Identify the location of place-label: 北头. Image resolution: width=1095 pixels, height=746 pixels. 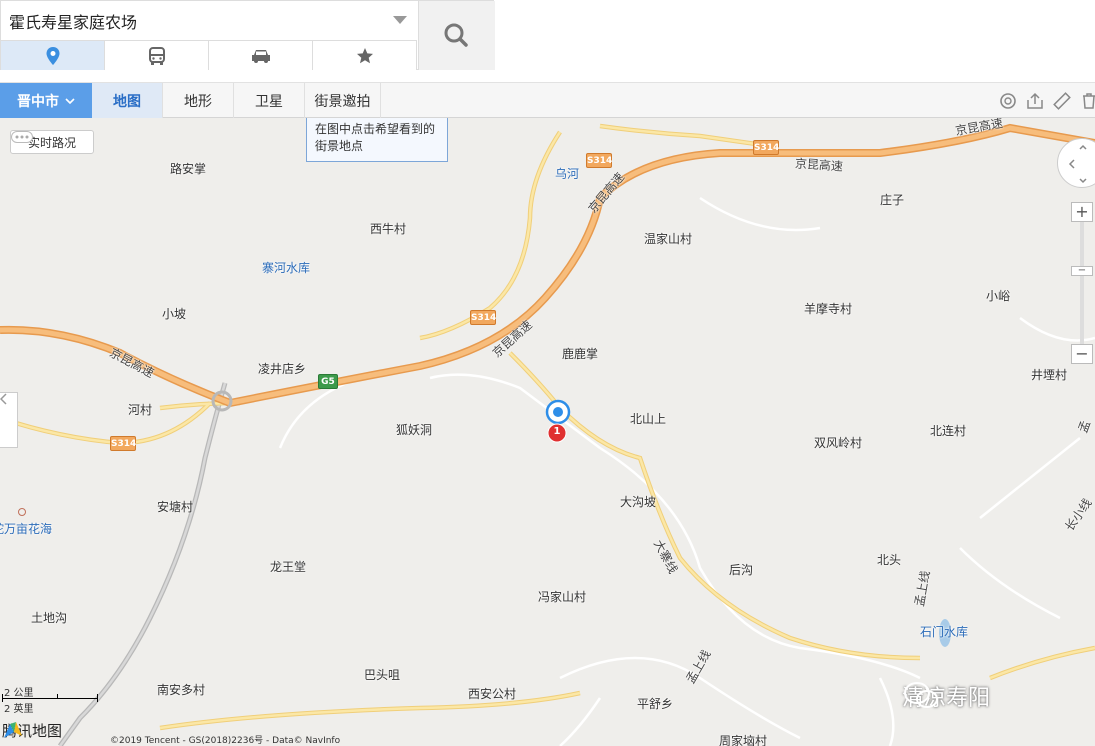
(889, 560).